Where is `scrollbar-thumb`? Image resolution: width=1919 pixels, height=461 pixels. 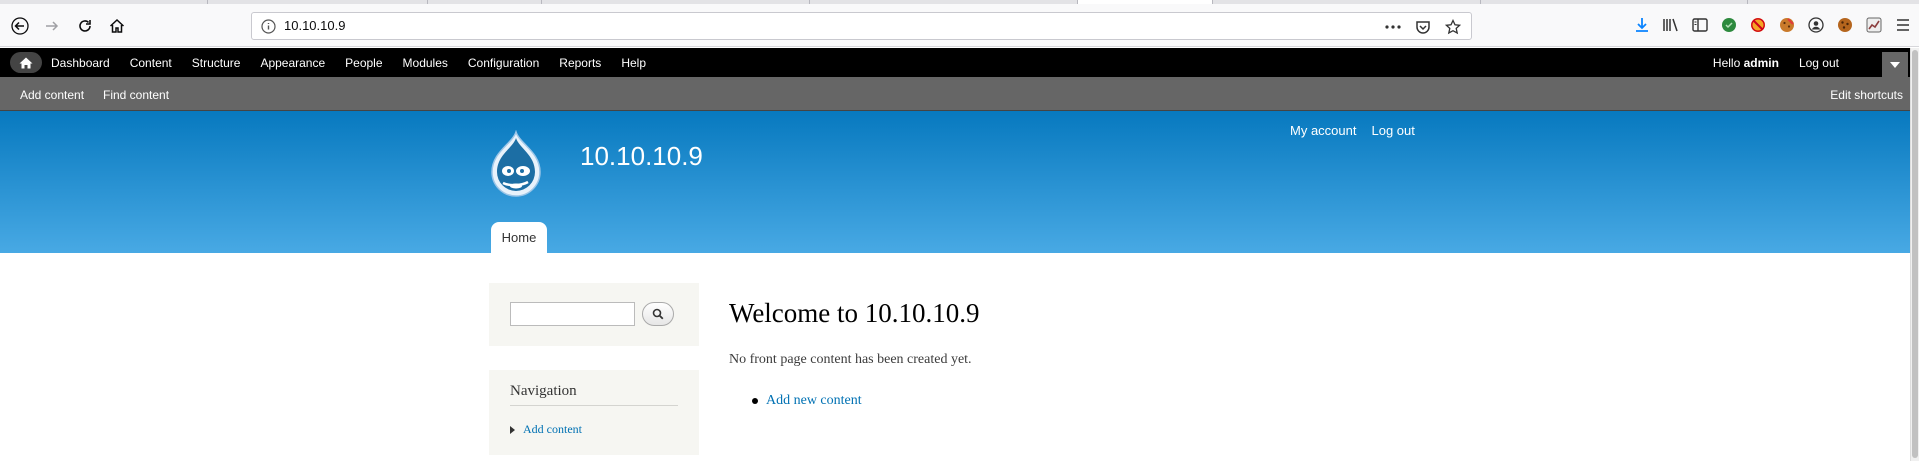 scrollbar-thumb is located at coordinates (1915, 254).